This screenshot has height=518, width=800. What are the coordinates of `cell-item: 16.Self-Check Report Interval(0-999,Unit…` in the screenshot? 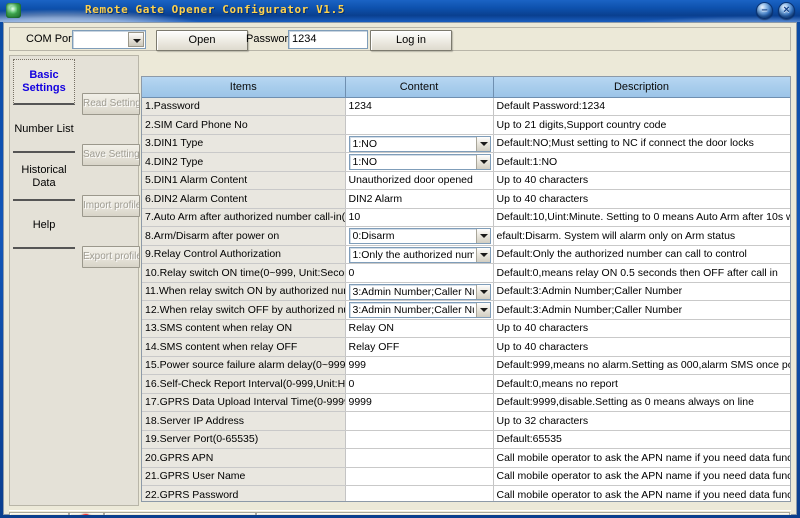 It's located at (244, 384).